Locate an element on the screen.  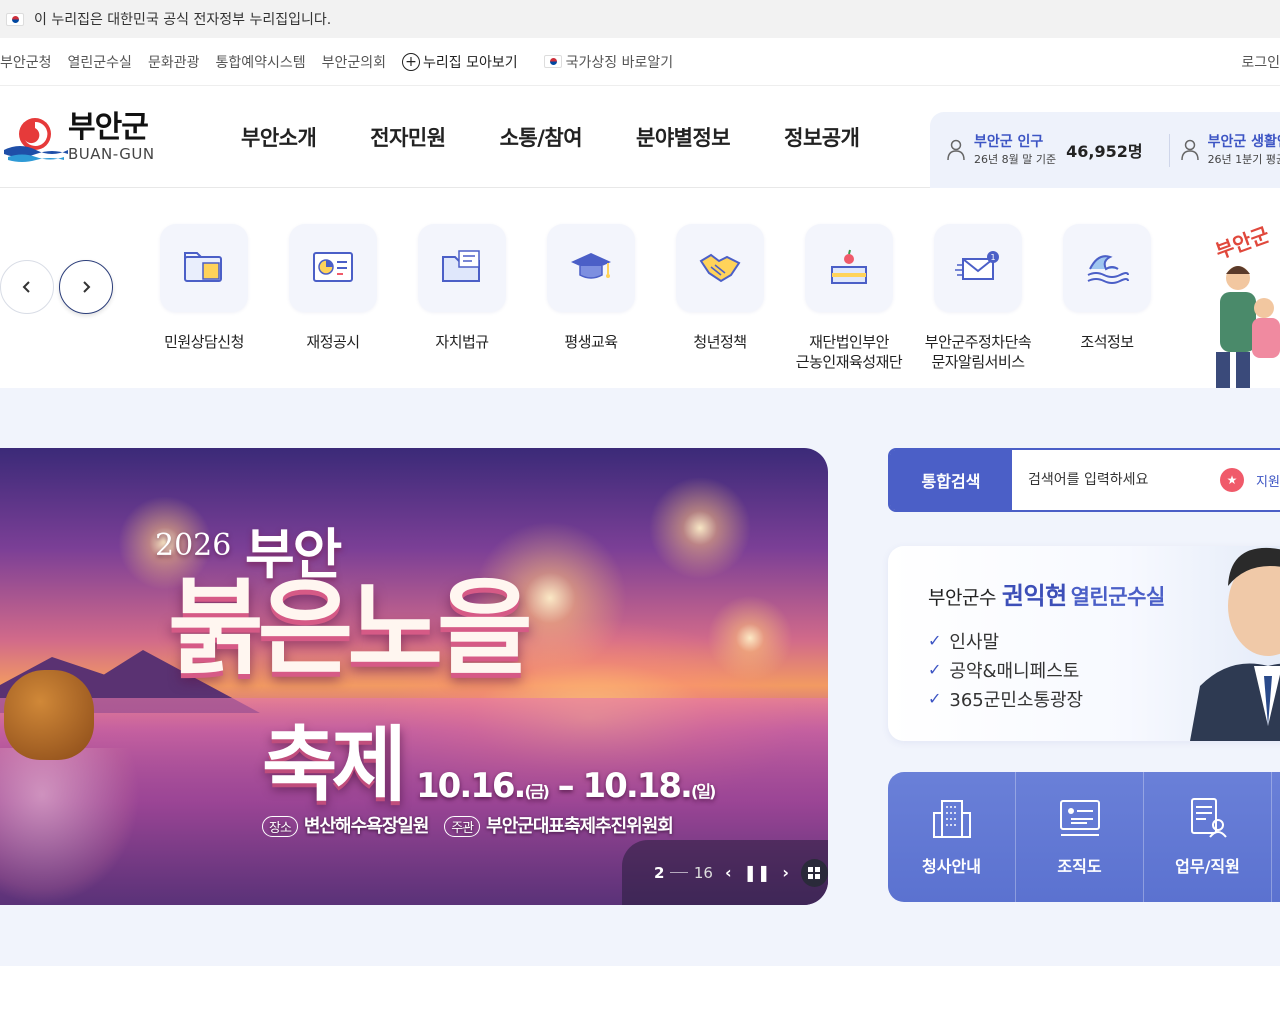
quick-label: 평생교육 is located at coordinates (591, 342).